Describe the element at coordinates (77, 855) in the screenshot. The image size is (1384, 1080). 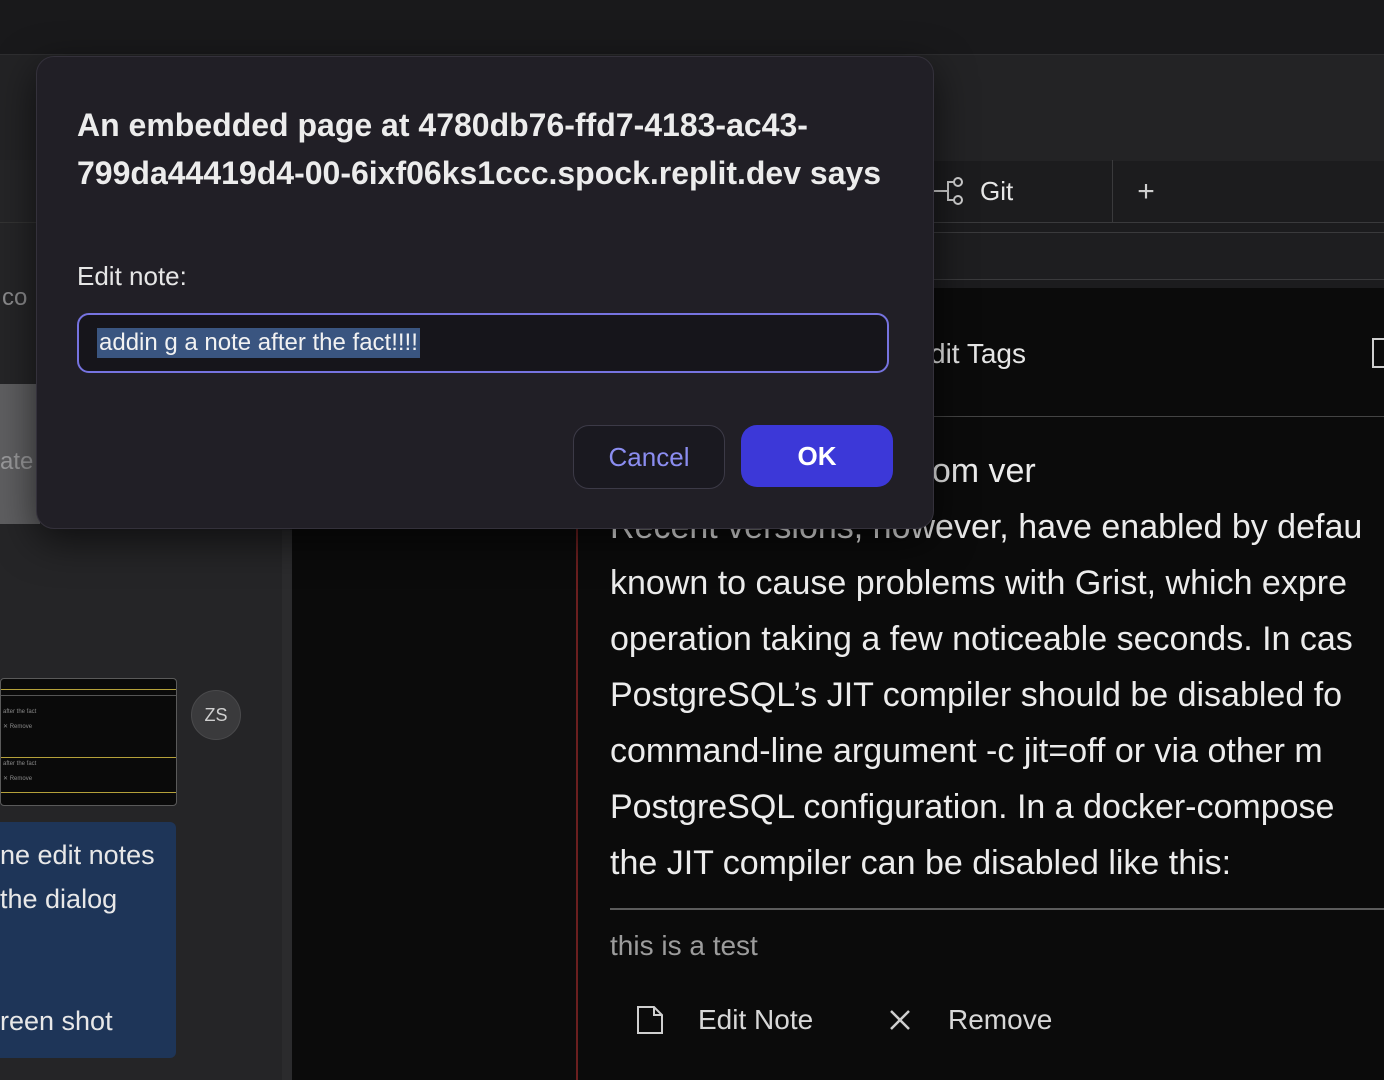
I see `chat-message-line: ne edit notes` at that location.